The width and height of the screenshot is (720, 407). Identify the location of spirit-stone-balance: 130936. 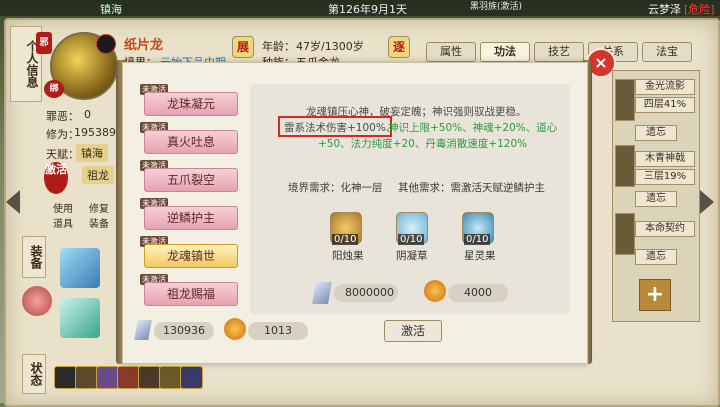
(184, 331).